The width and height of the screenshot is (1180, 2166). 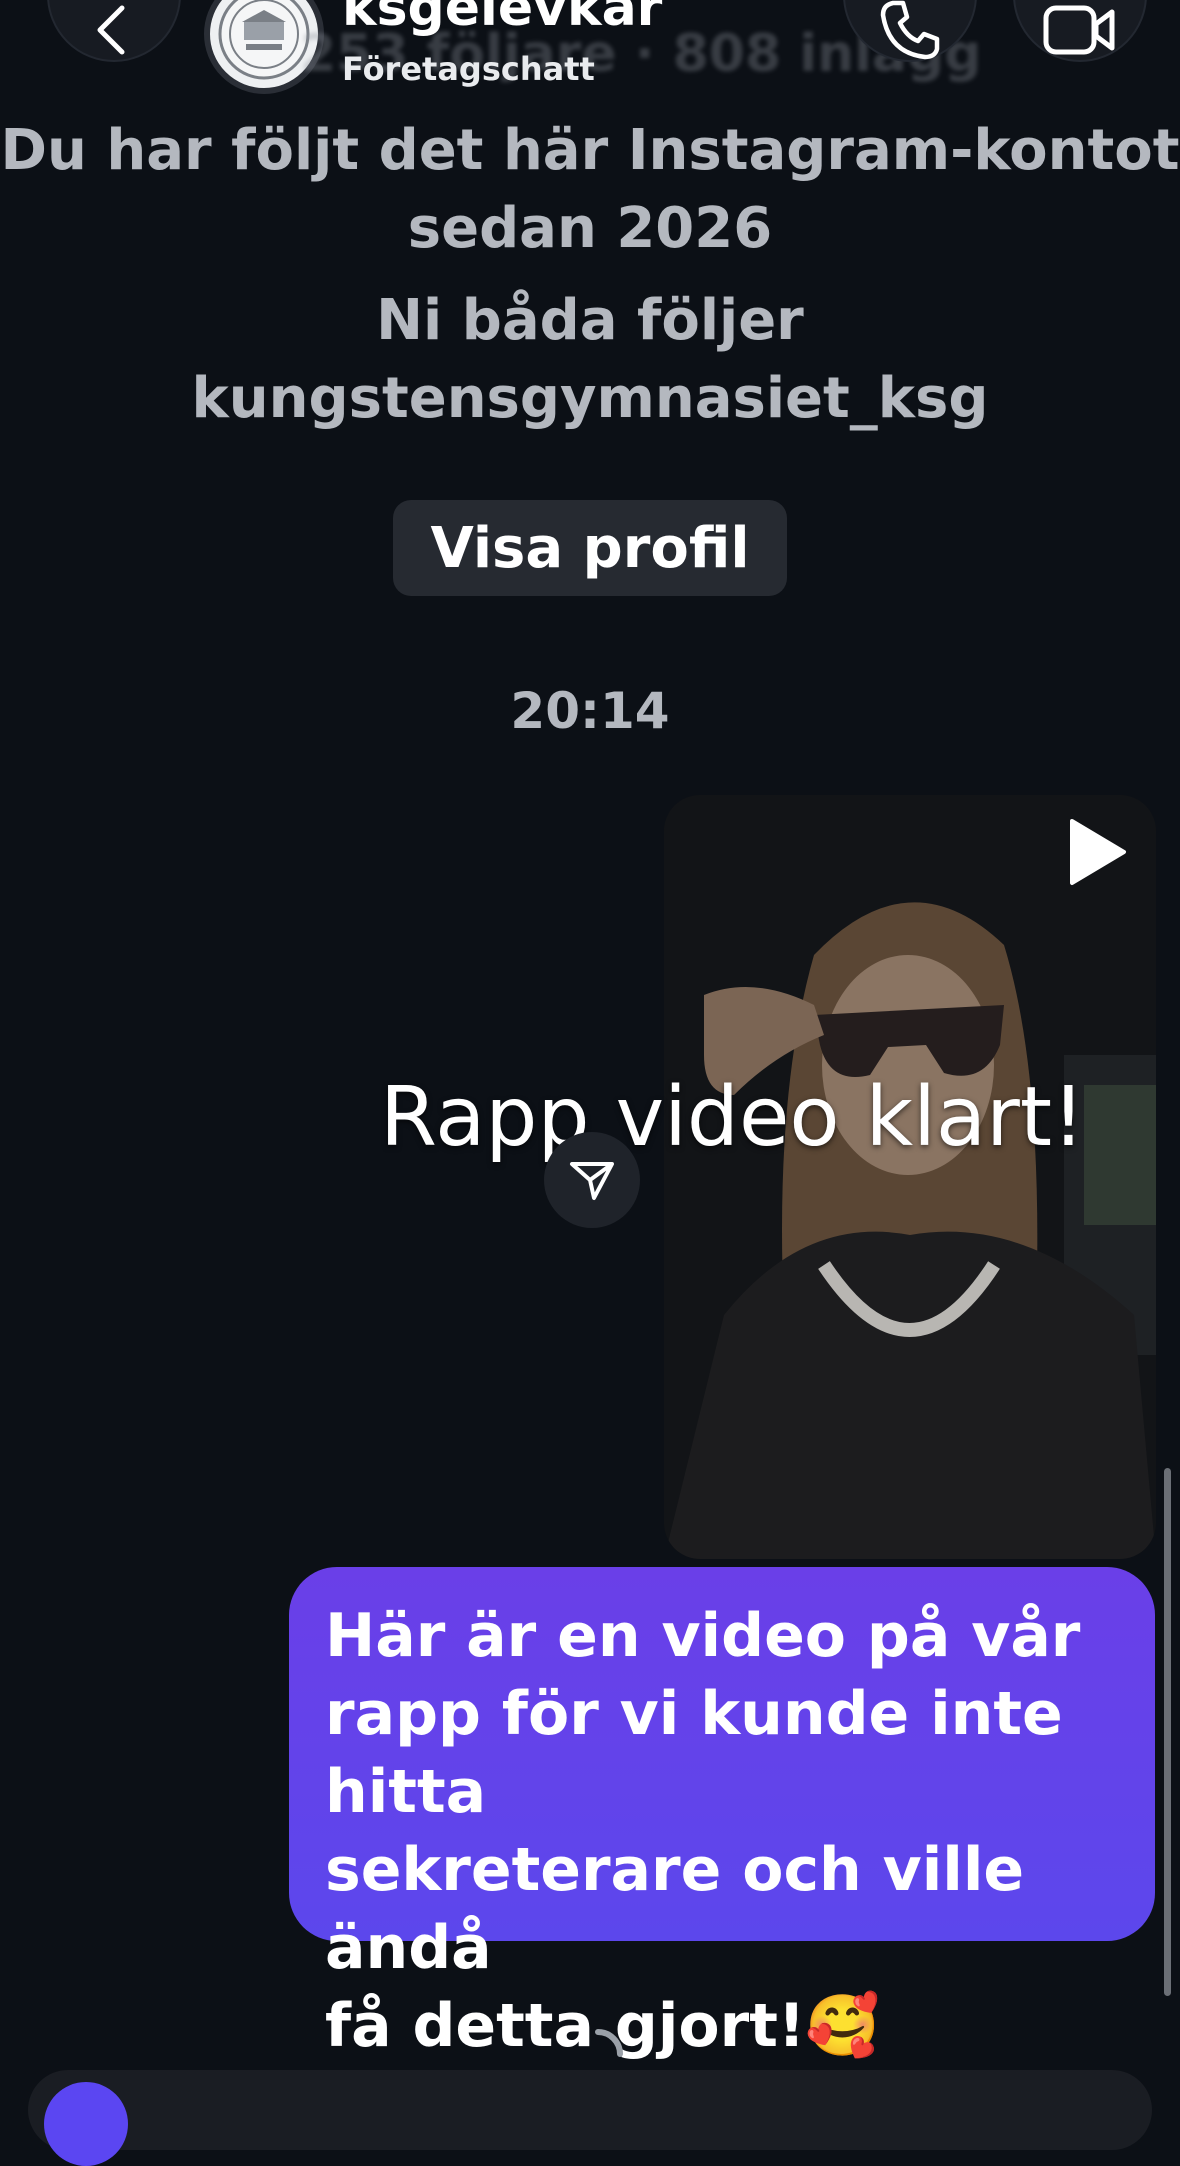 What do you see at coordinates (590, 398) in the screenshot?
I see `mutual-follow-line2: kungstensgymnasiet_ksg` at bounding box center [590, 398].